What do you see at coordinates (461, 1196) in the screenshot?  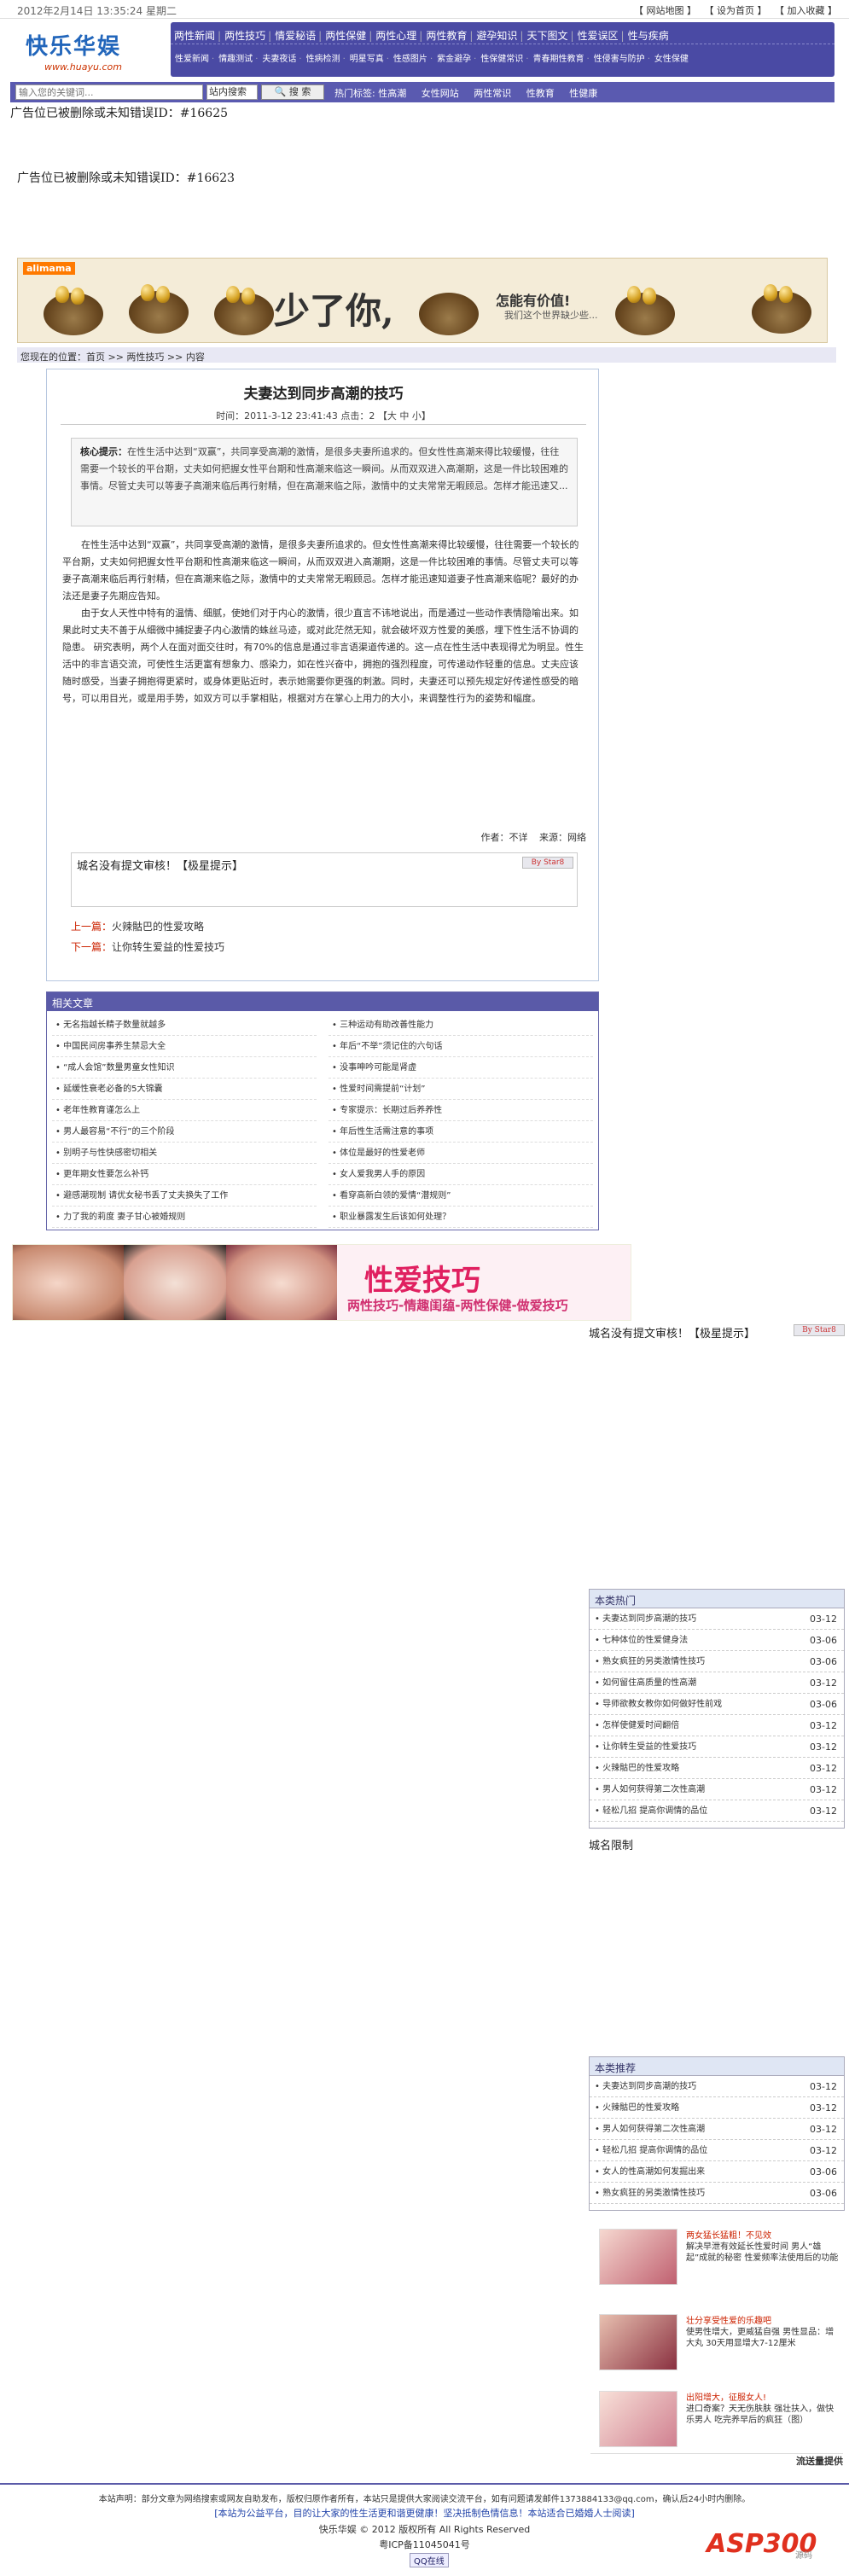 I see `related-article-link: 看穿高新白领的爱情“潜规则”` at bounding box center [461, 1196].